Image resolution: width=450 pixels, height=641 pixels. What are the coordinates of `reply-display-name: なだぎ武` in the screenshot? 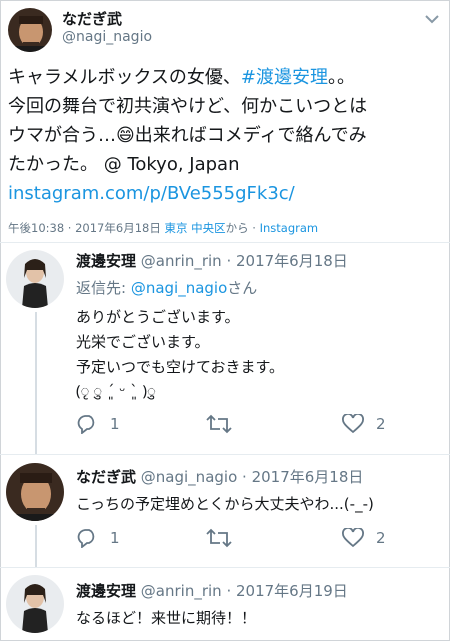 It's located at (106, 477).